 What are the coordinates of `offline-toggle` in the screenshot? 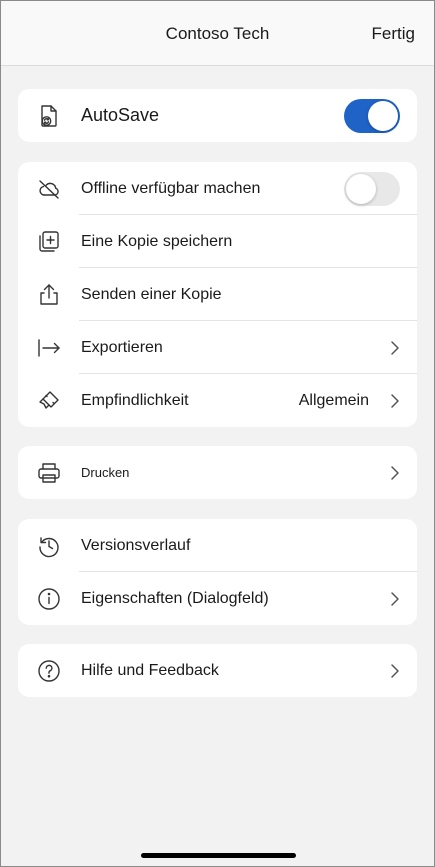 It's located at (372, 188).